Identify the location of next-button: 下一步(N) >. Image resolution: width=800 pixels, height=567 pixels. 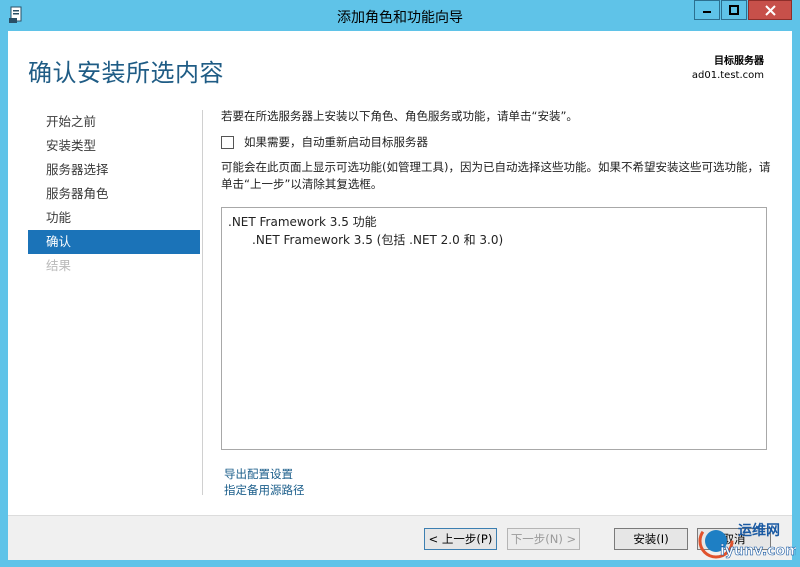
(543, 539).